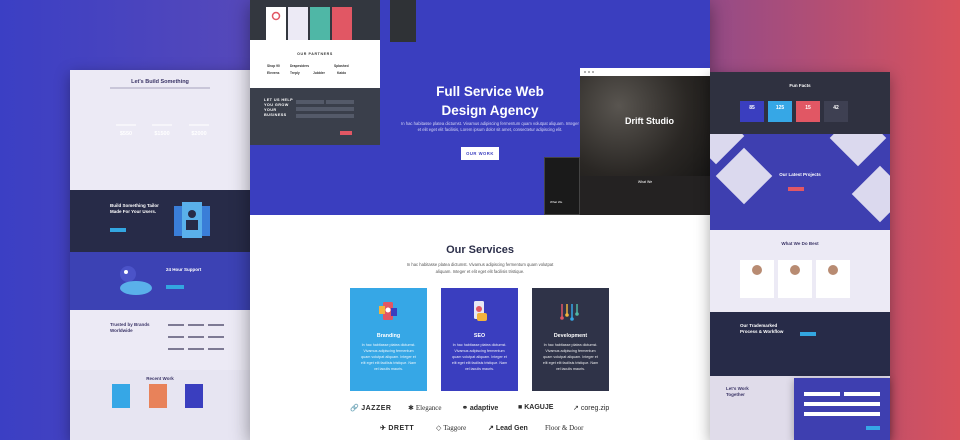  I want to click on brand-logo-adaptive: ⚭ adaptive, so click(480, 408).